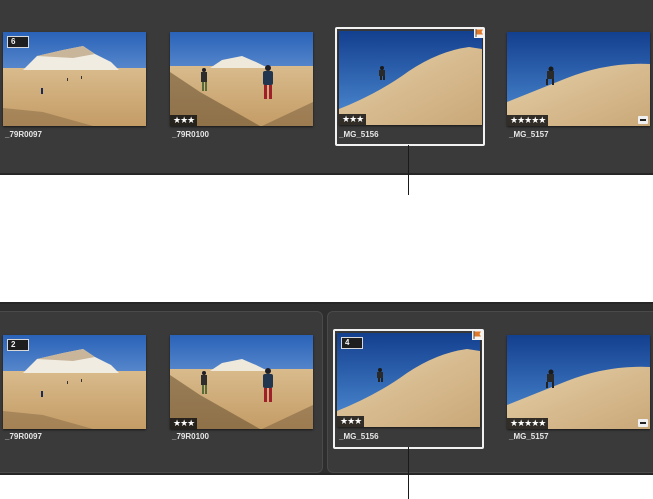 The height and width of the screenshot is (499, 653). Describe the element at coordinates (18, 42) in the screenshot. I see `stack-count-badge: 6` at that location.